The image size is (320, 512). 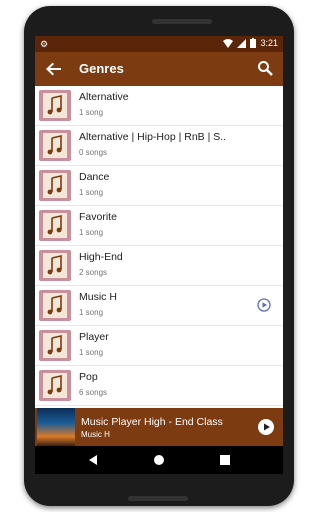 What do you see at coordinates (264, 305) in the screenshot?
I see `now-playing-icon` at bounding box center [264, 305].